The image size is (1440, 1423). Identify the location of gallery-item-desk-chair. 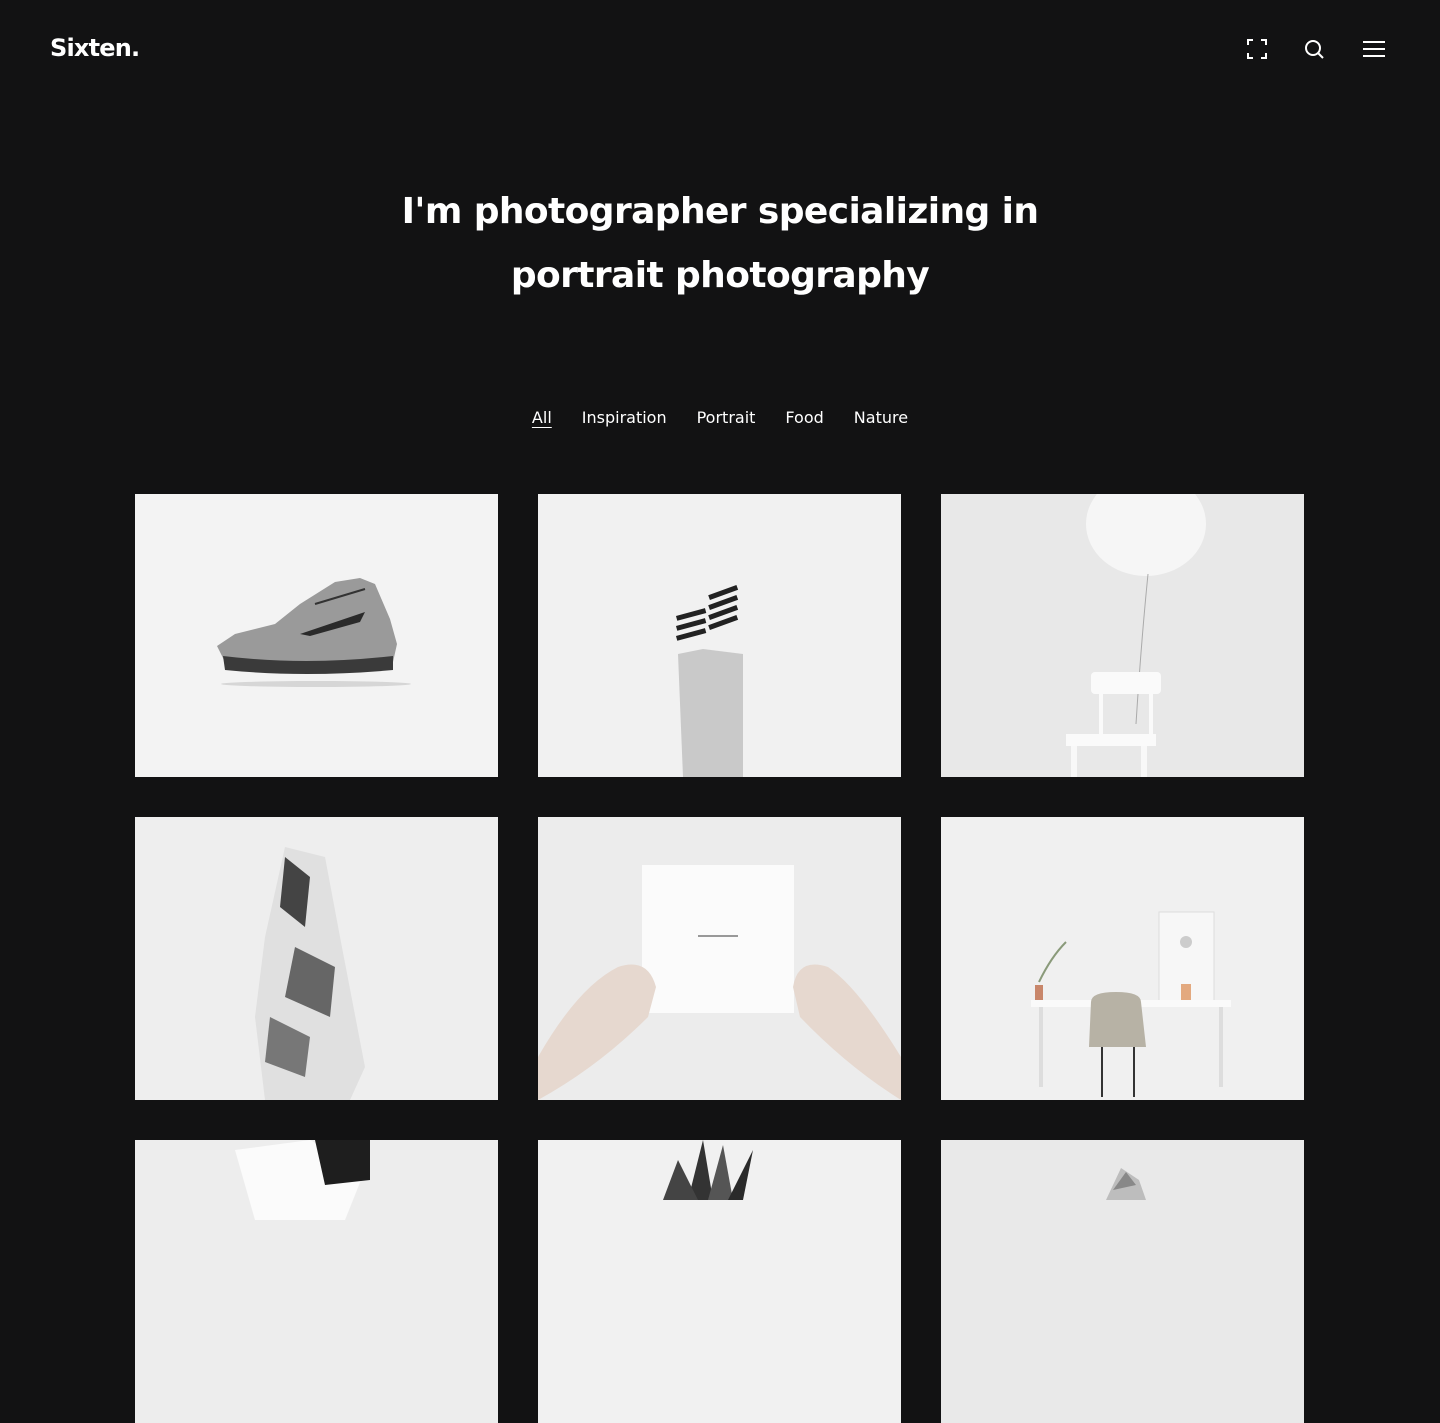
(1122, 958).